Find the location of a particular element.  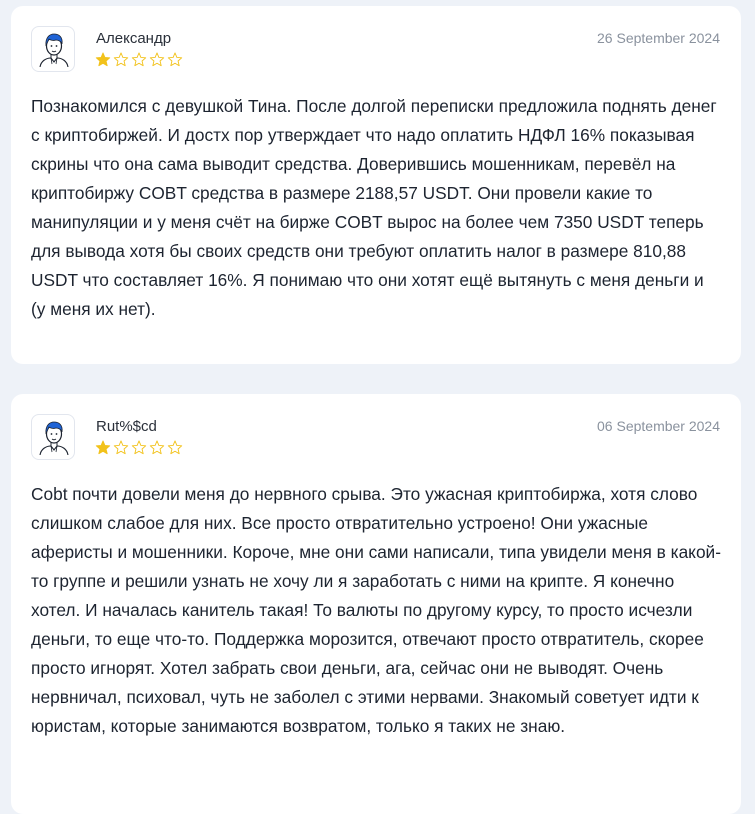

review-date: 26 September 2024 is located at coordinates (658, 38).